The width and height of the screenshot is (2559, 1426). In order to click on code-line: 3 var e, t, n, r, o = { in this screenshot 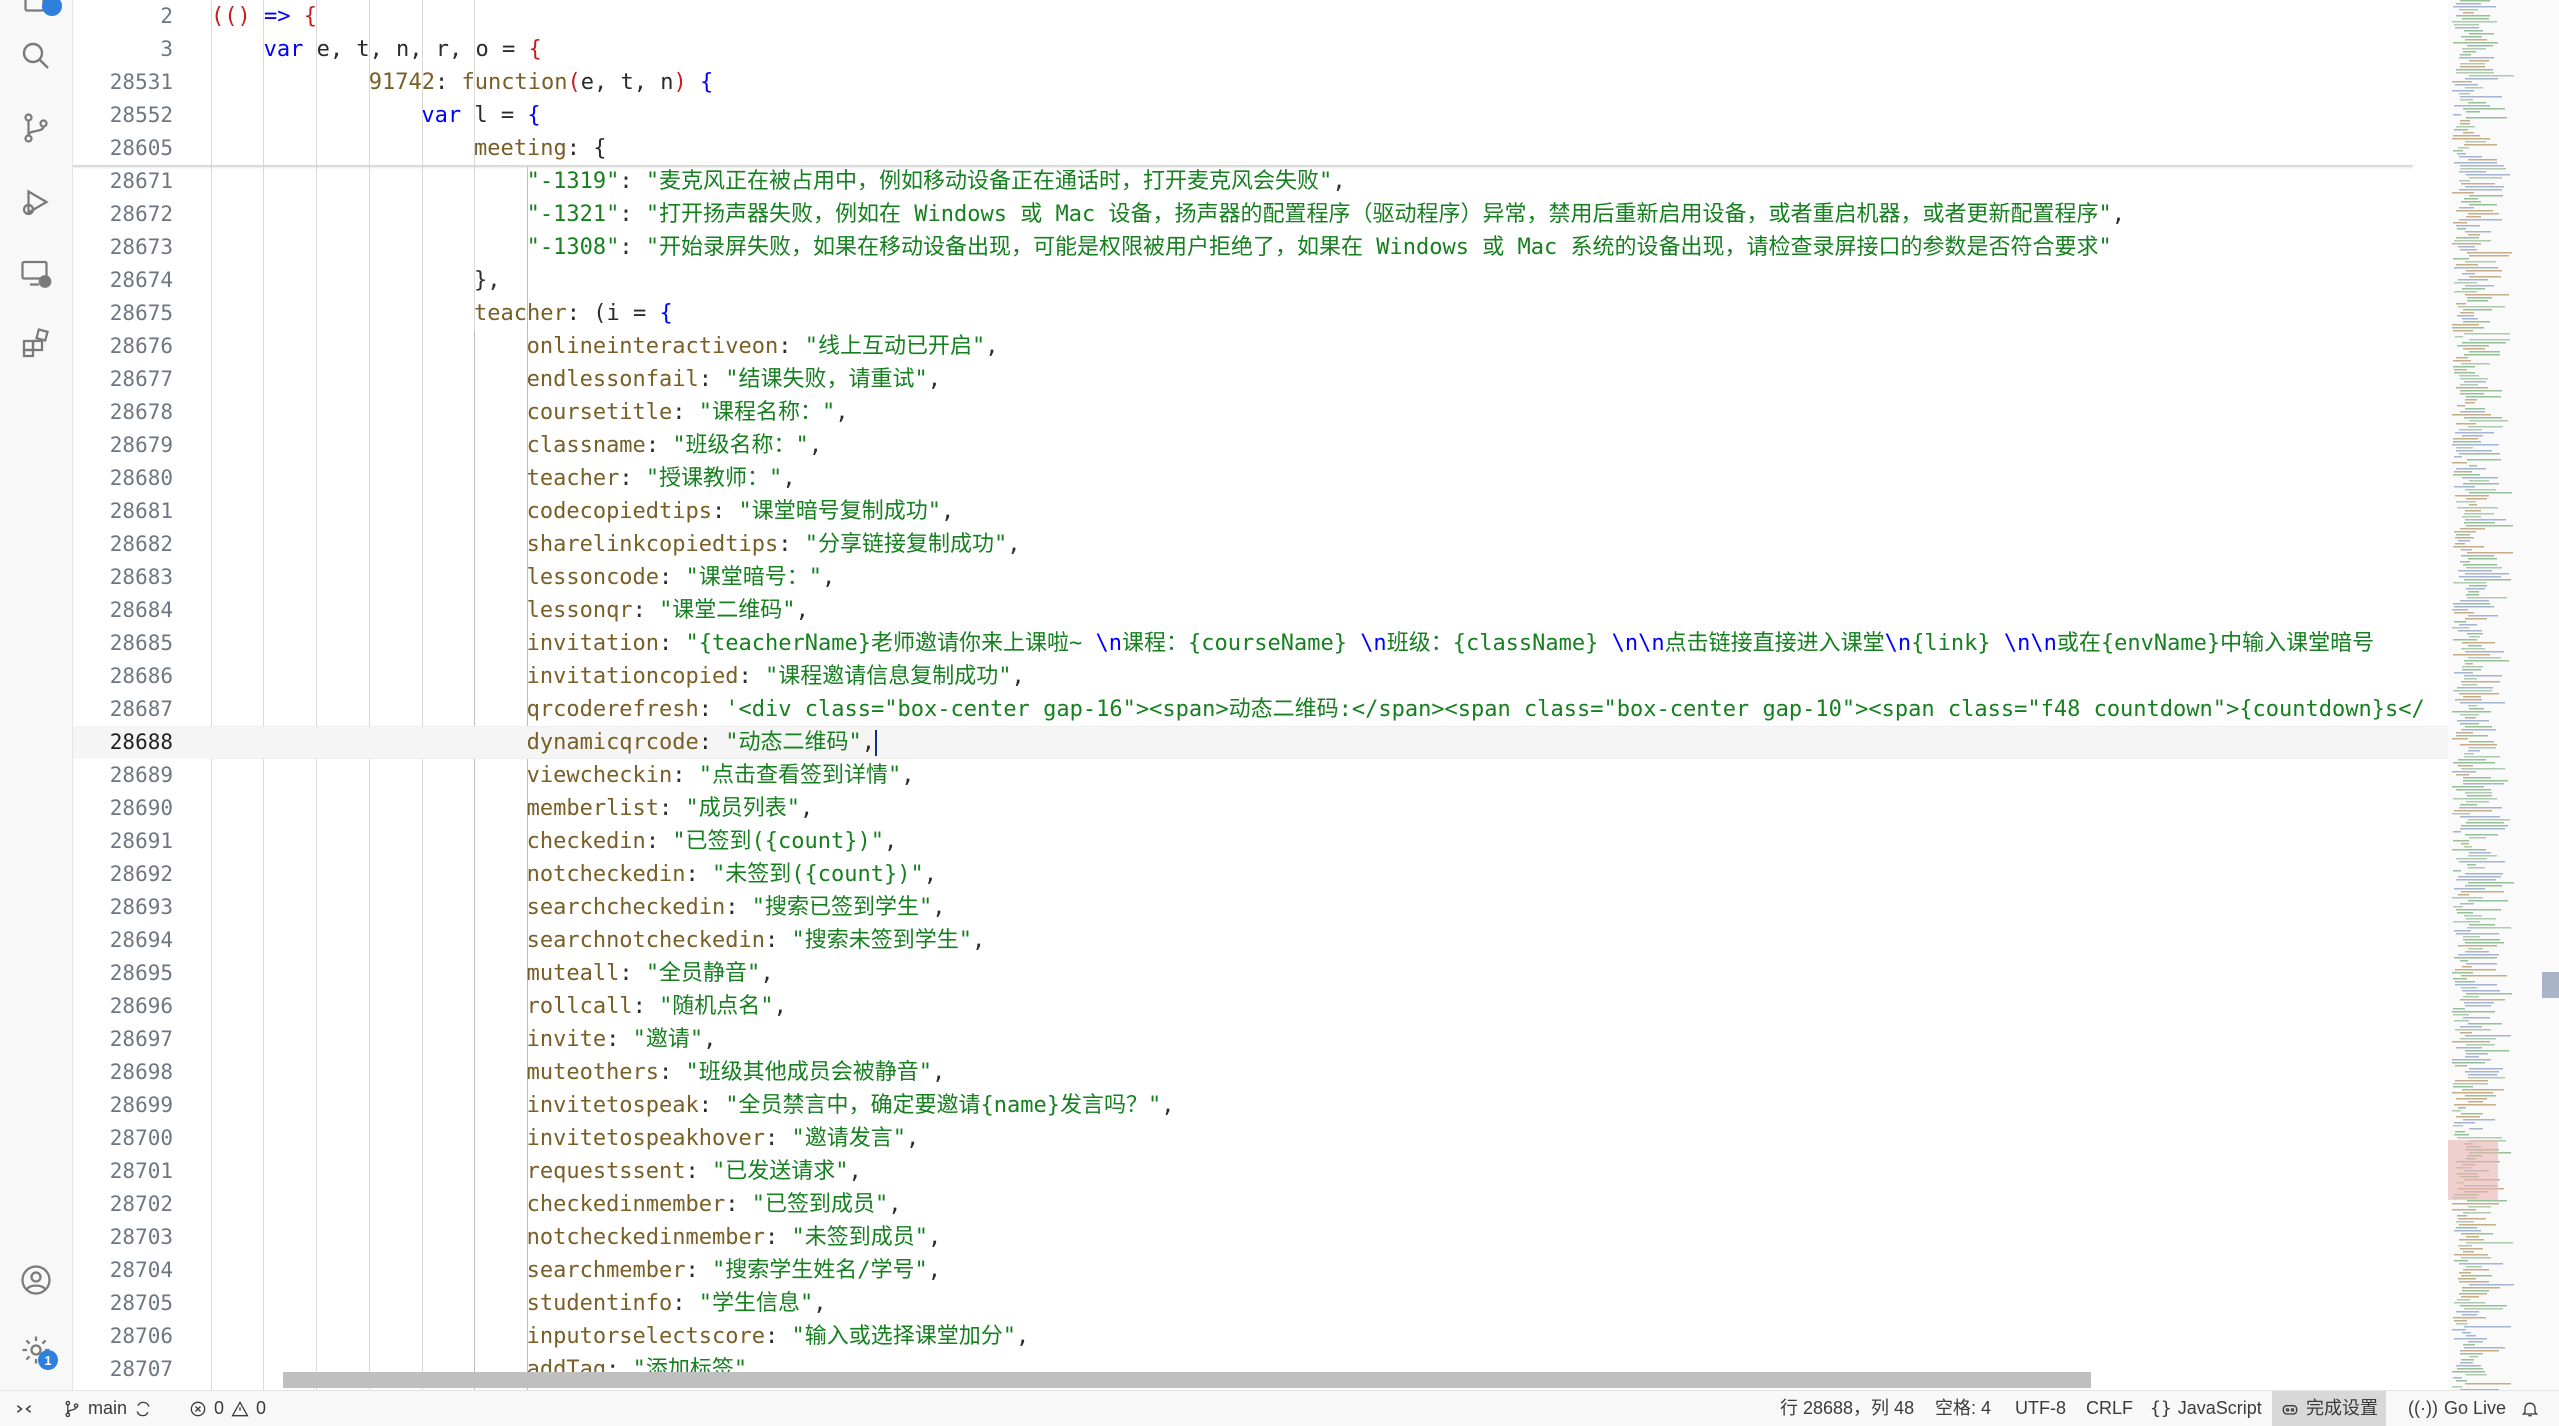, I will do `click(1260, 49)`.